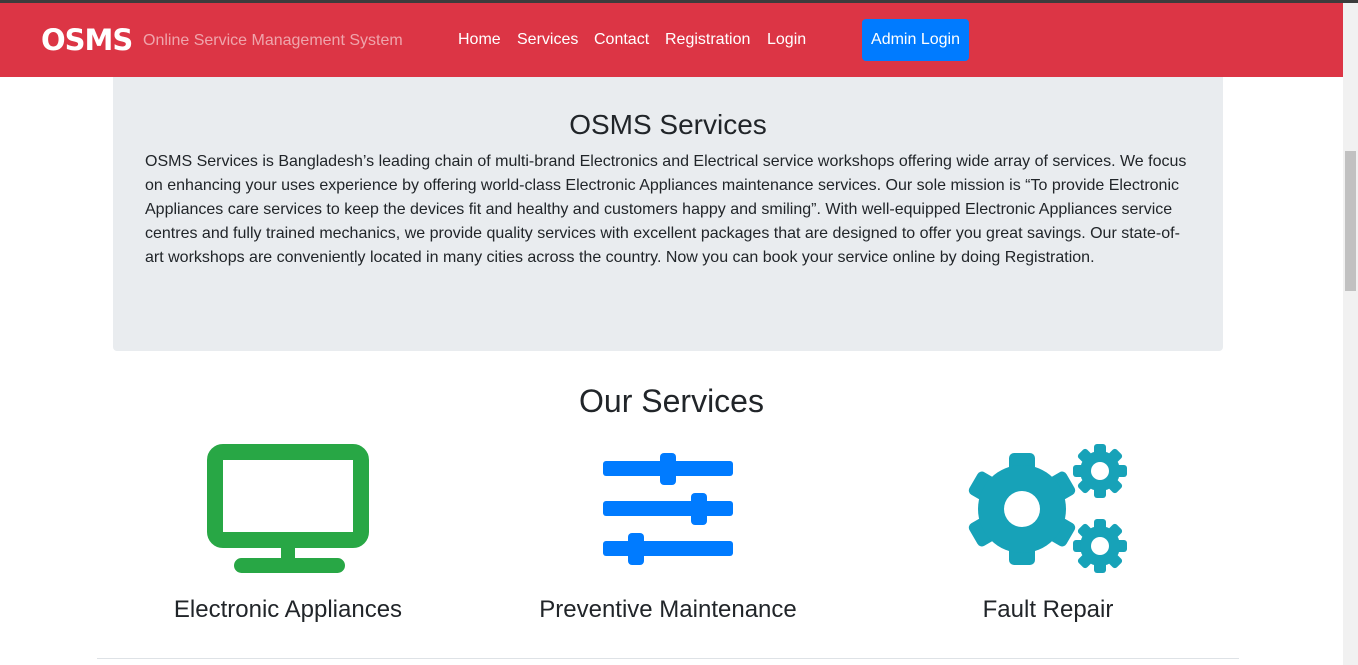 Image resolution: width=1358 pixels, height=665 pixels. I want to click on admin-login-button: Admin Login, so click(915, 40).